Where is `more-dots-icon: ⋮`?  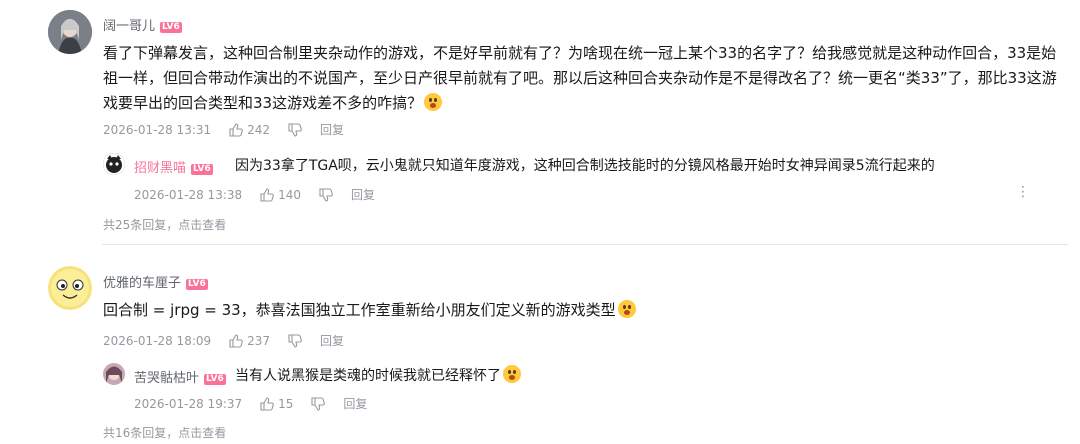
more-dots-icon: ⋮ is located at coordinates (1023, 192).